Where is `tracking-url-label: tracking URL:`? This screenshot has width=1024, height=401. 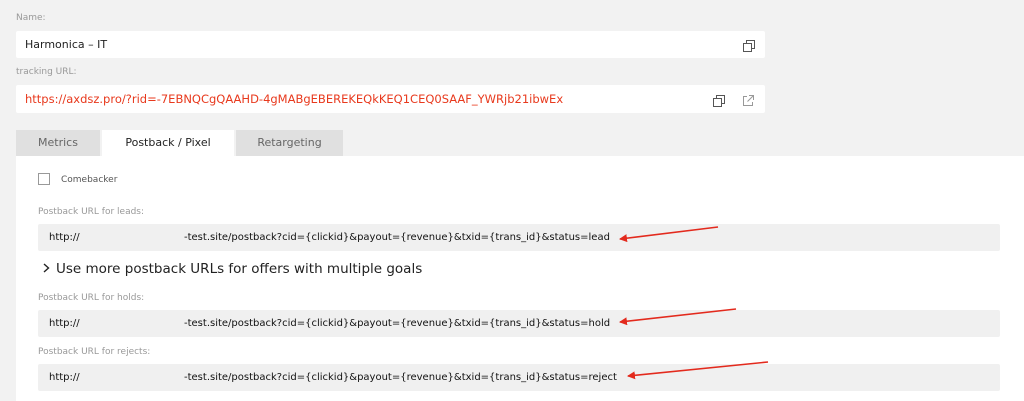 tracking-url-label: tracking URL: is located at coordinates (46, 72).